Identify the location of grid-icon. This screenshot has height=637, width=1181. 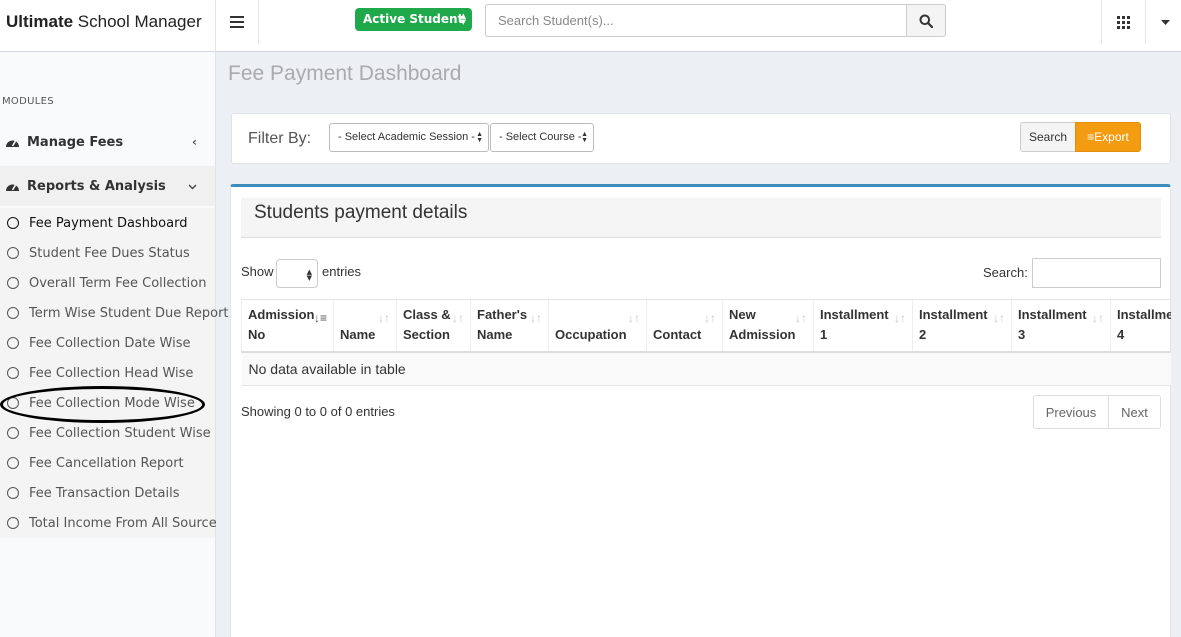
(1123, 22).